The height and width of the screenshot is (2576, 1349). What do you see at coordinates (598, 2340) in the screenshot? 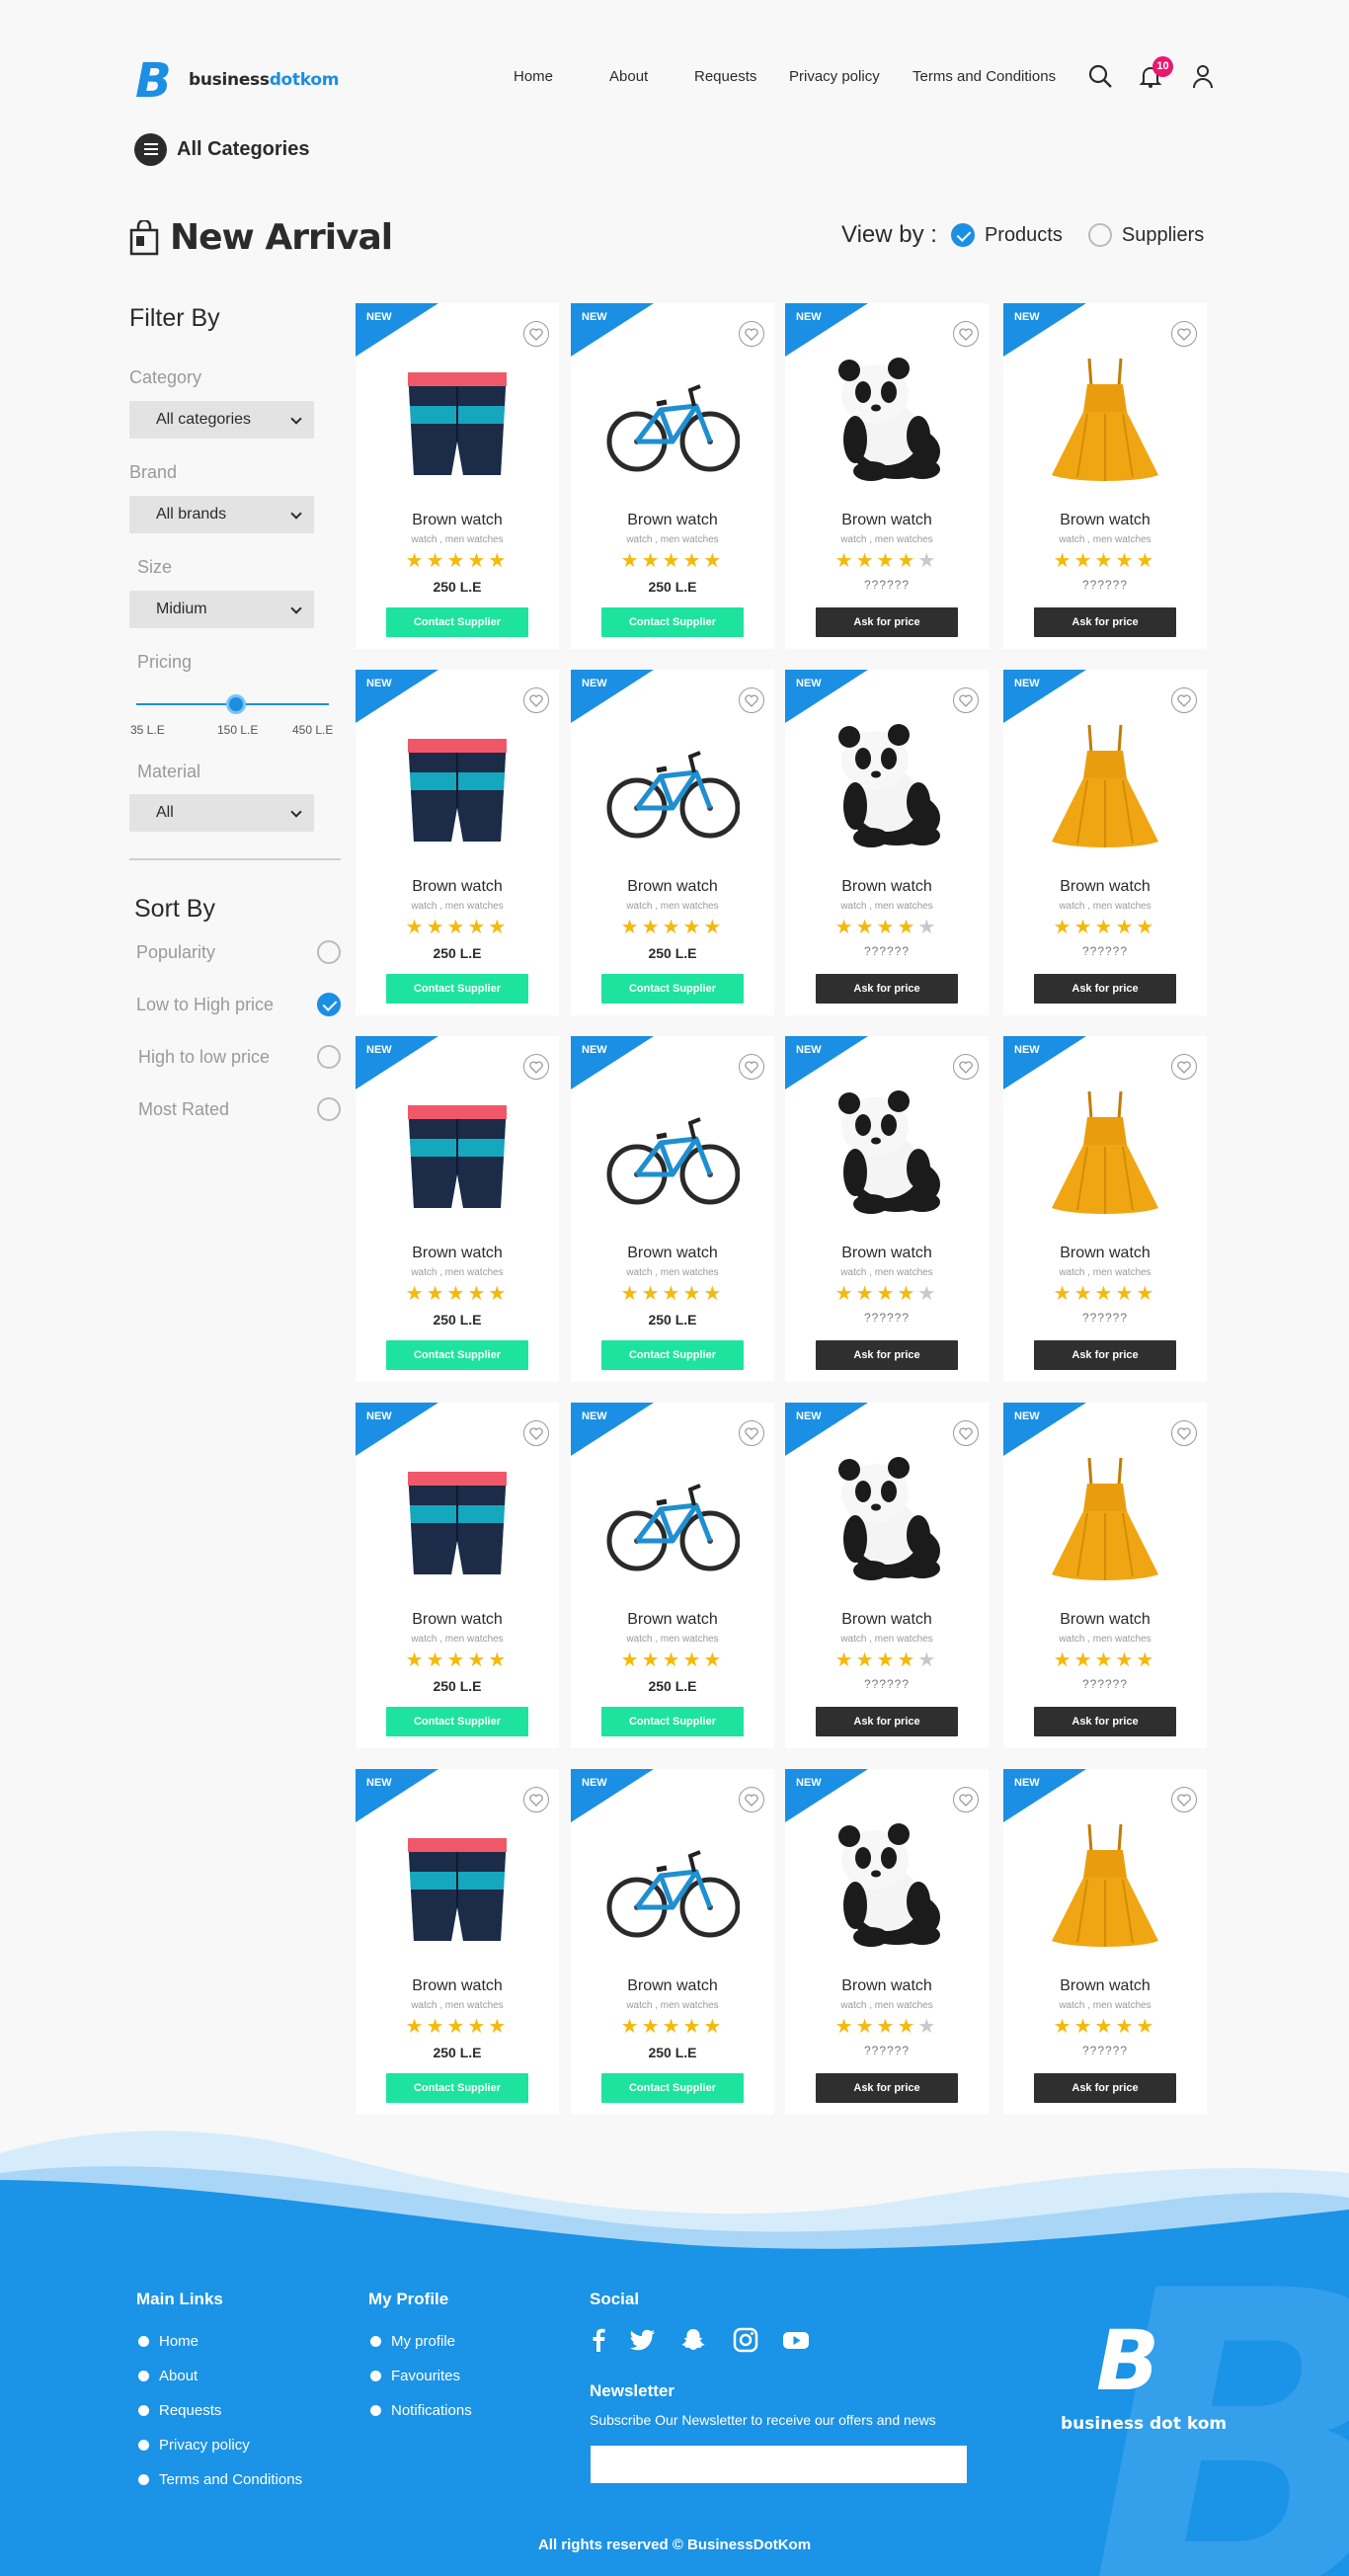
I see `facebook-icon` at bounding box center [598, 2340].